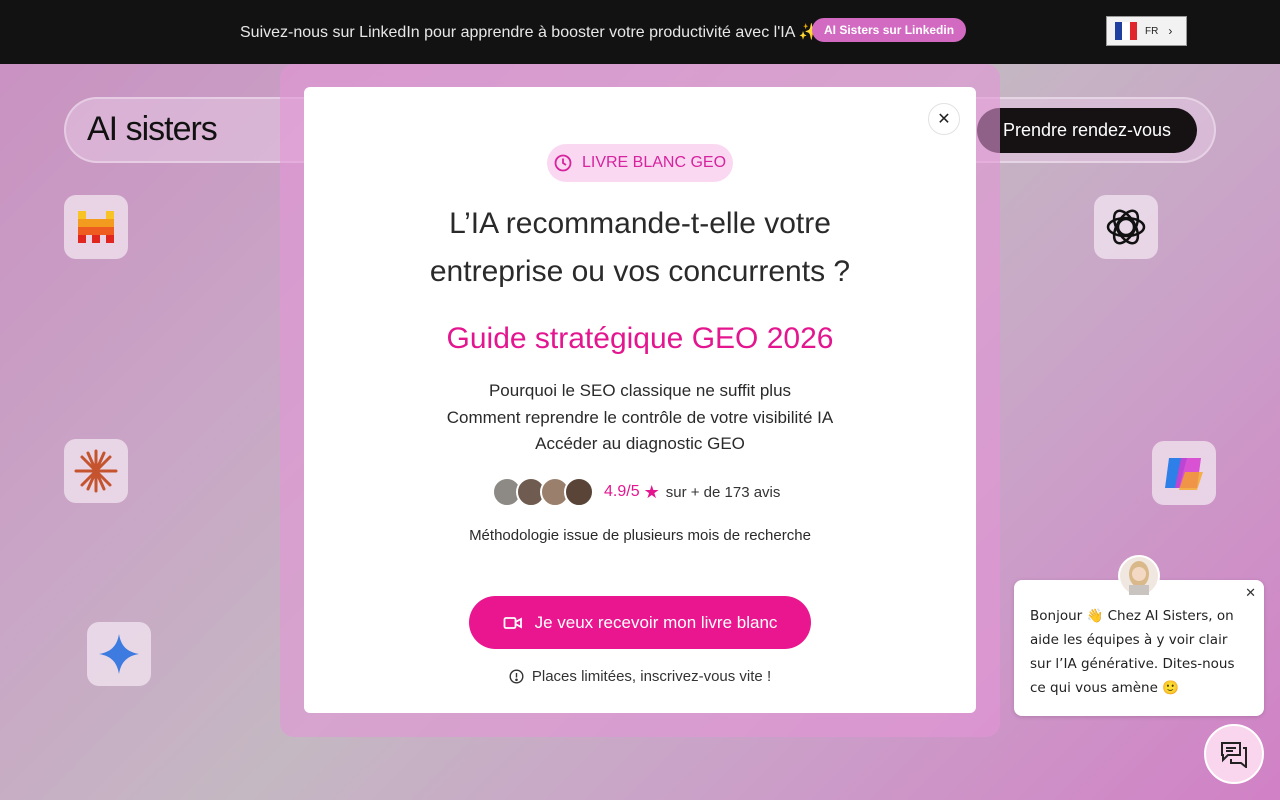 The image size is (1280, 800). What do you see at coordinates (516, 676) in the screenshot?
I see `info-icon` at bounding box center [516, 676].